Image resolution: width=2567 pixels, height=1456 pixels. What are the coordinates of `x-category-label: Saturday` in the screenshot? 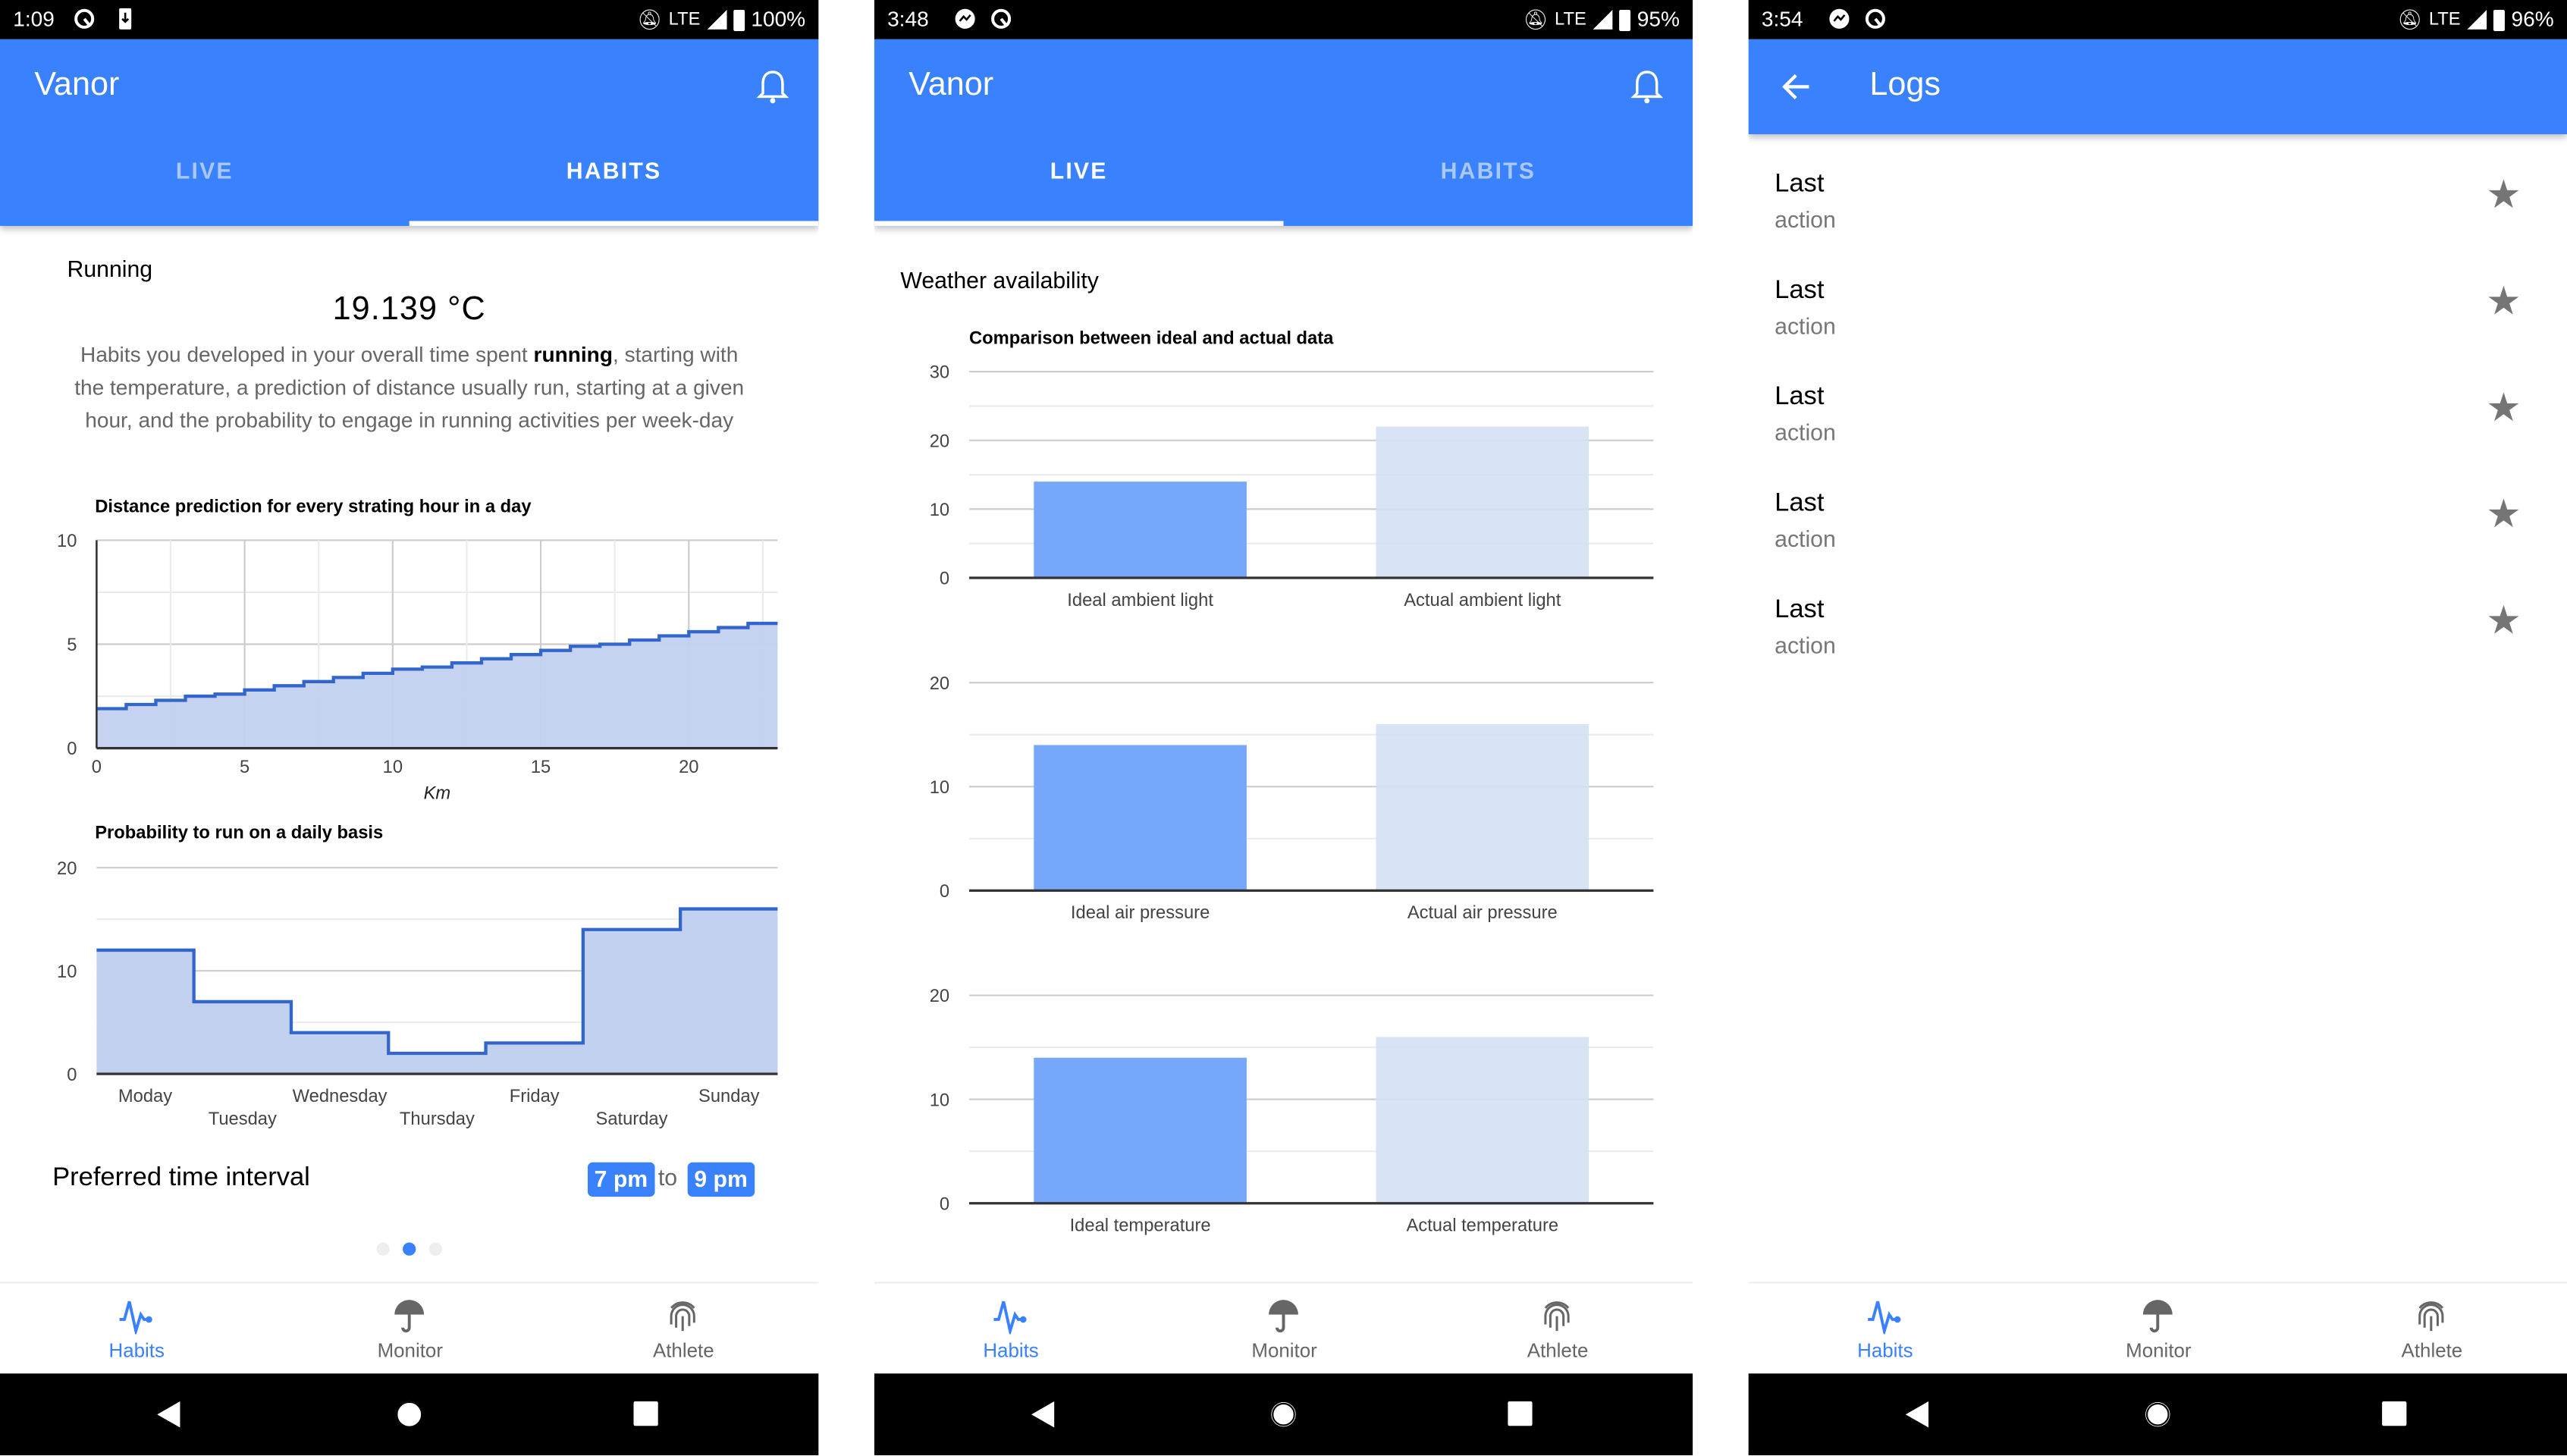 It's located at (631, 1119).